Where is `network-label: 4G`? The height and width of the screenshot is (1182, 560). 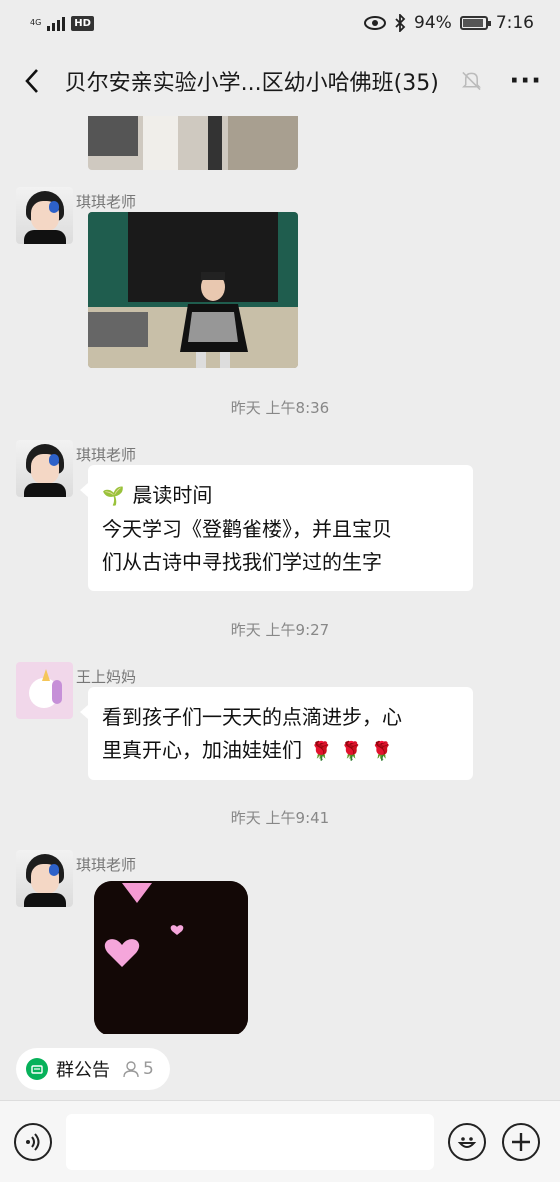
network-label: 4G is located at coordinates (36, 22).